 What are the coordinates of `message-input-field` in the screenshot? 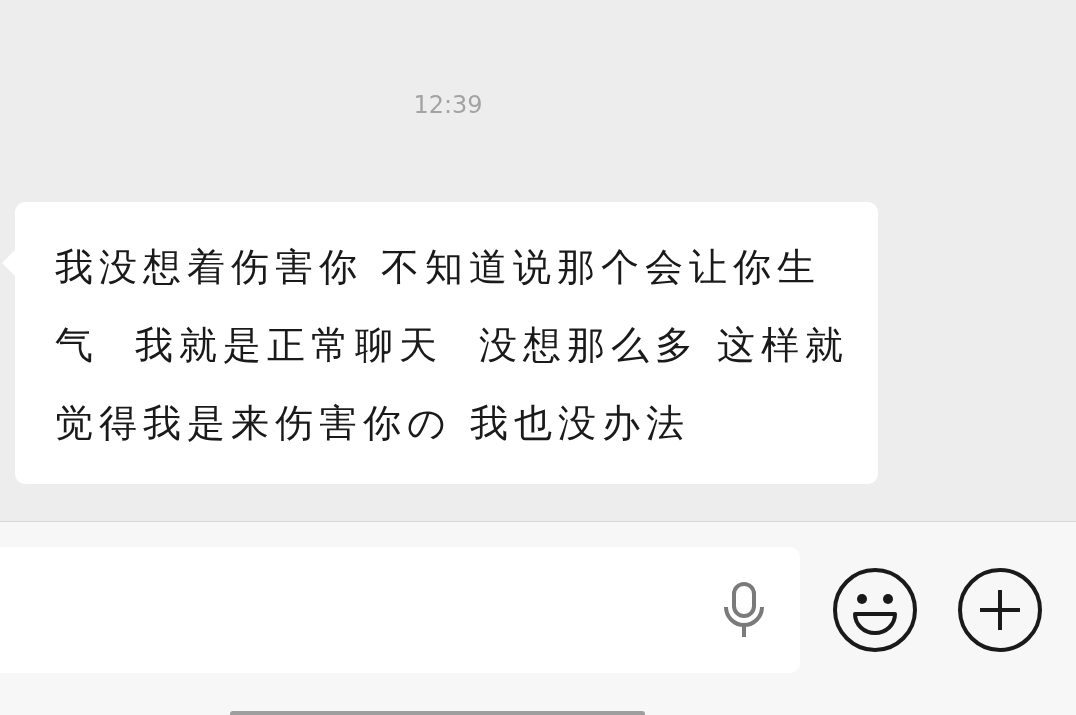 It's located at (400, 610).